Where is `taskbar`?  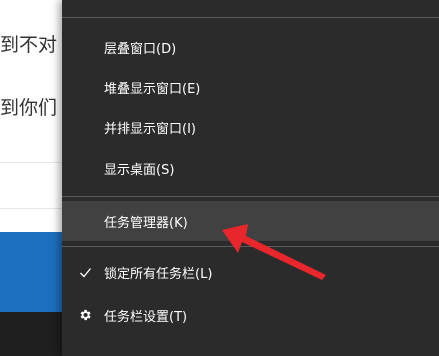 taskbar is located at coordinates (35, 334).